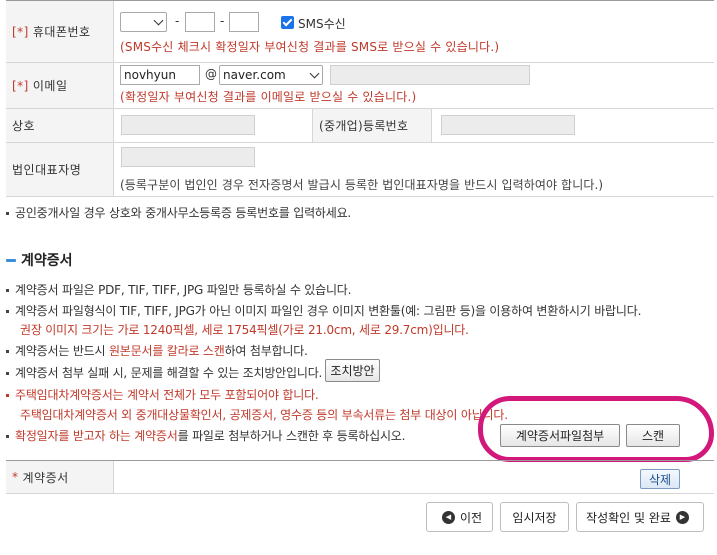 This screenshot has height=555, width=717. What do you see at coordinates (60, 85) in the screenshot?
I see `email-label: [*] 이메일` at bounding box center [60, 85].